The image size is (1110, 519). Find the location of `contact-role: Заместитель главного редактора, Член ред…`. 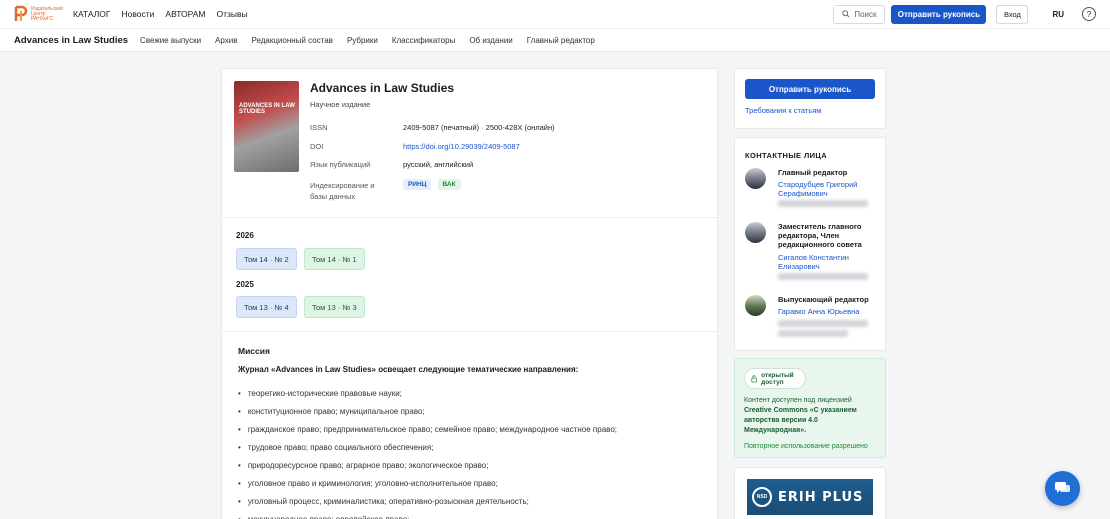

contact-role: Заместитель главного редактора, Член ред… is located at coordinates (820, 235).